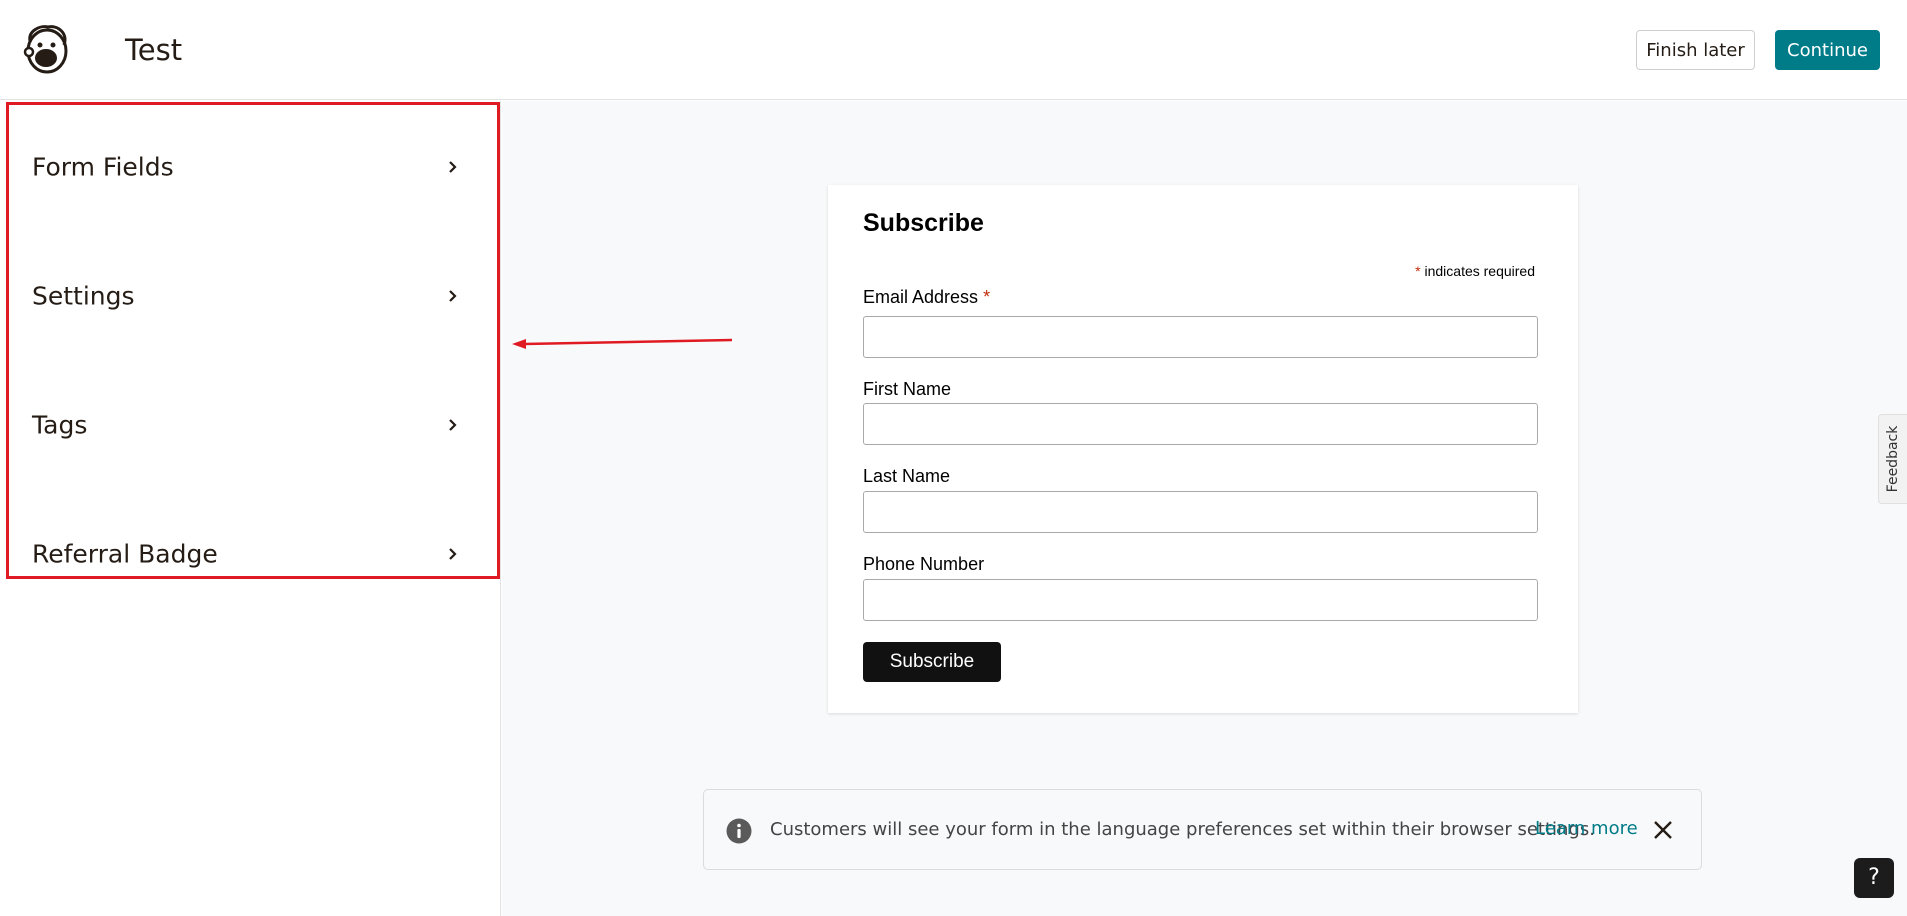 Image resolution: width=1907 pixels, height=916 pixels. I want to click on sidebar-item-tags: Tags, so click(253, 424).